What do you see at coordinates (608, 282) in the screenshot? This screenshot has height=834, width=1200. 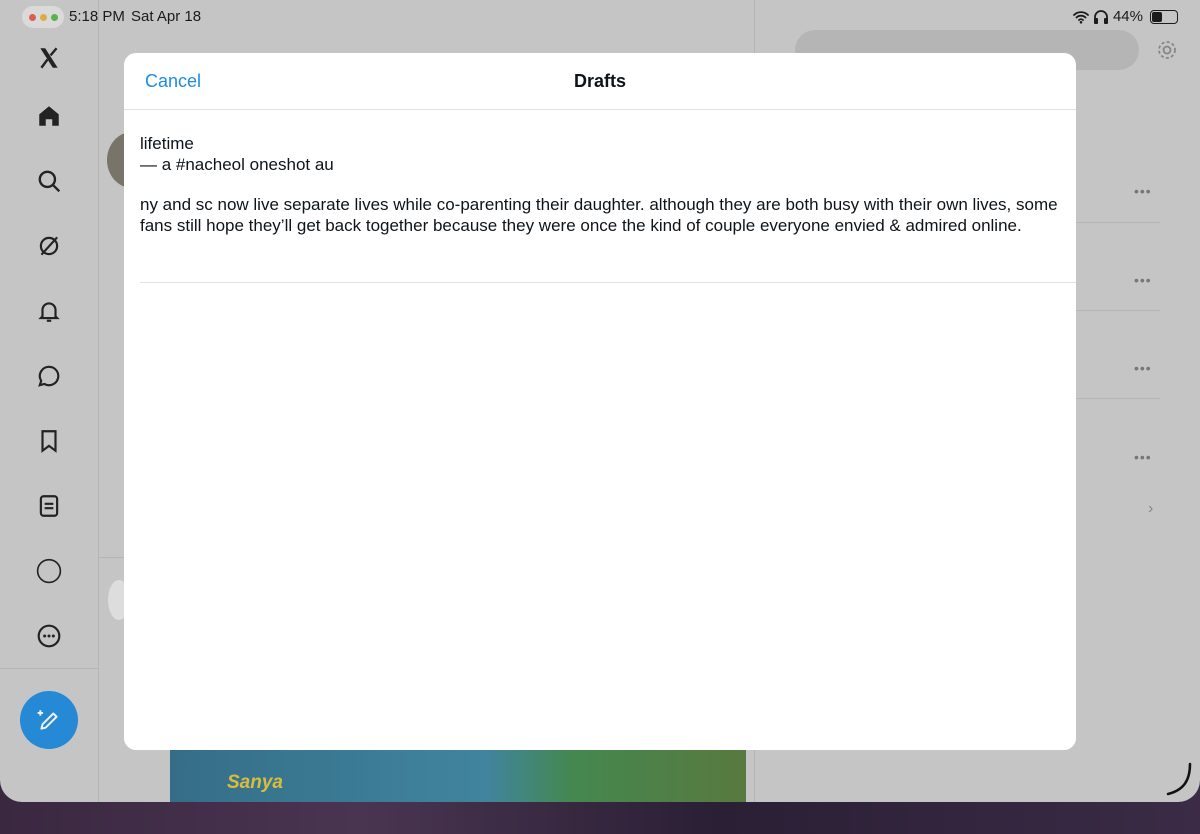 I see `draft-divider` at bounding box center [608, 282].